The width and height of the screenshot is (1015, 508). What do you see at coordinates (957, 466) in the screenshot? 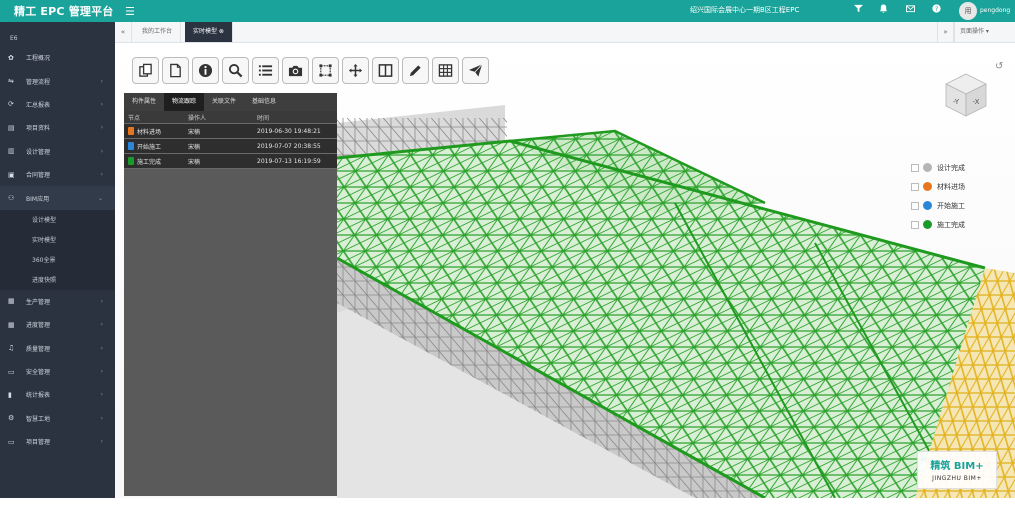
I see `logo-text: 精筑 BIM+` at bounding box center [957, 466].